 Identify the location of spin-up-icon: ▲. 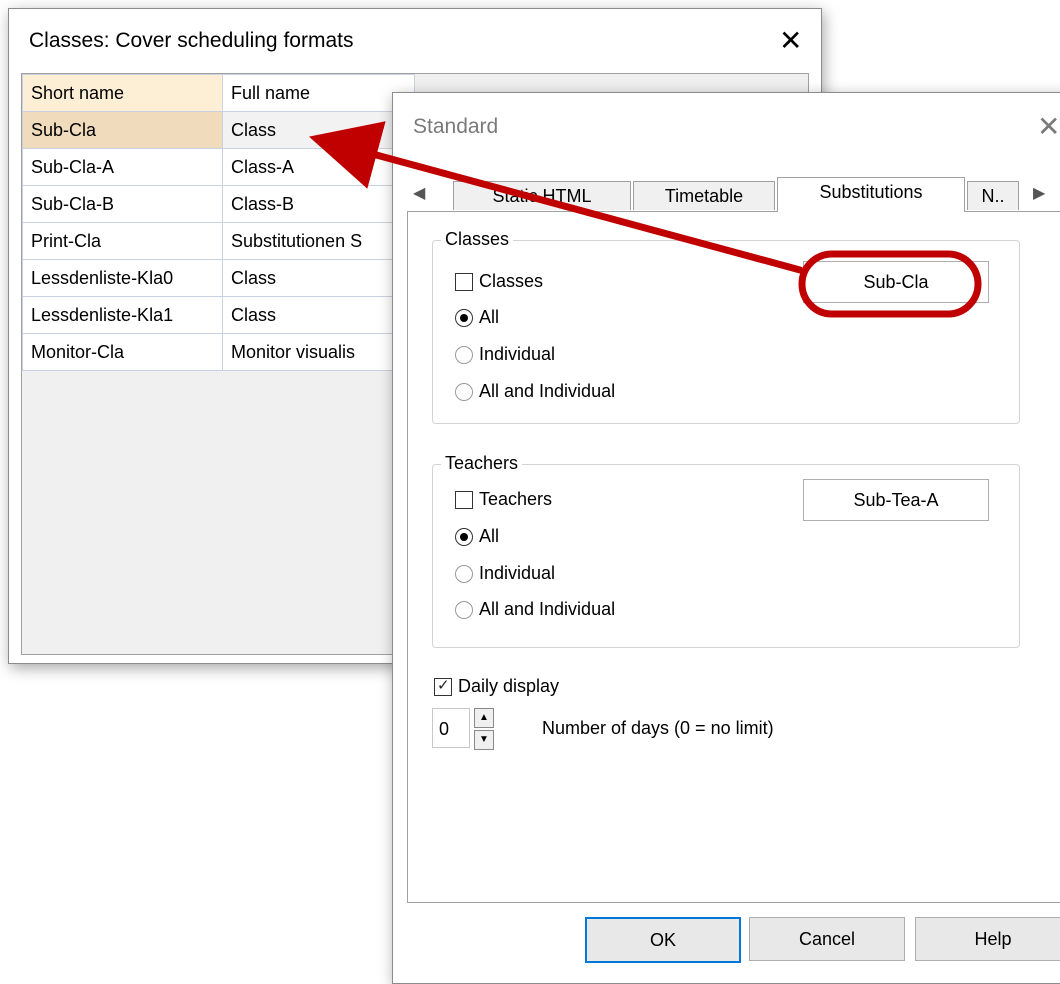
(484, 718).